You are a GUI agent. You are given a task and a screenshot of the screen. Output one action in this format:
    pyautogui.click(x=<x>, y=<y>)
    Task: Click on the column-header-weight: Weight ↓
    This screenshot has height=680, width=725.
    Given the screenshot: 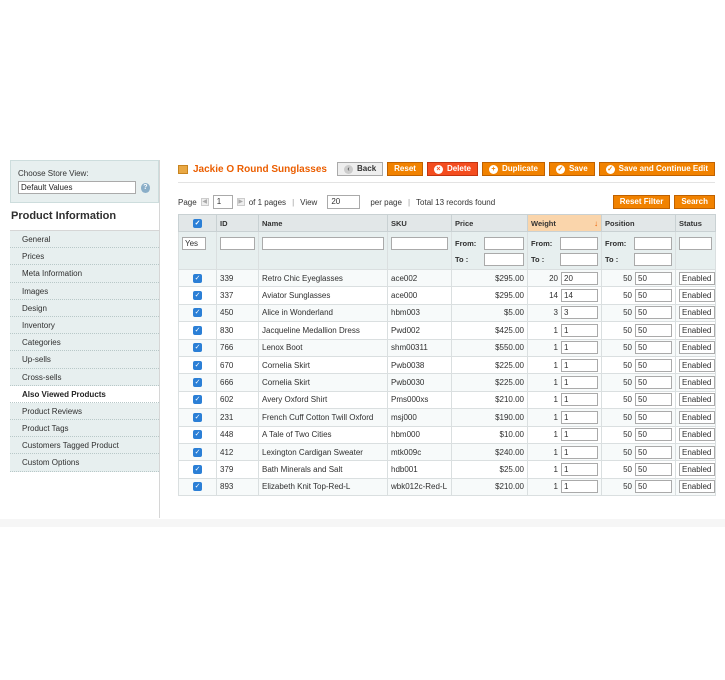 What is the action you would take?
    pyautogui.click(x=564, y=223)
    